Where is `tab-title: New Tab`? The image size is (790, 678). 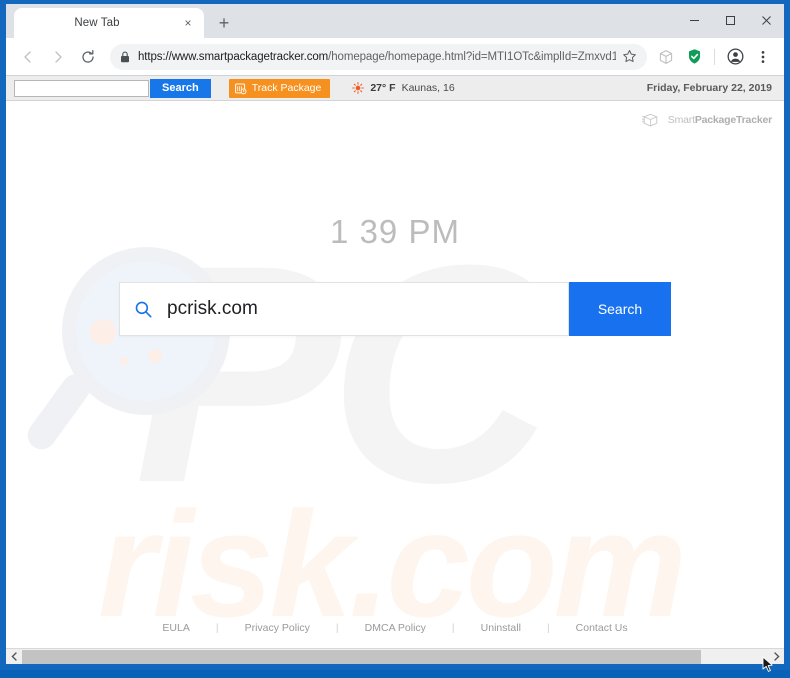
tab-title: New Tab is located at coordinates (97, 23).